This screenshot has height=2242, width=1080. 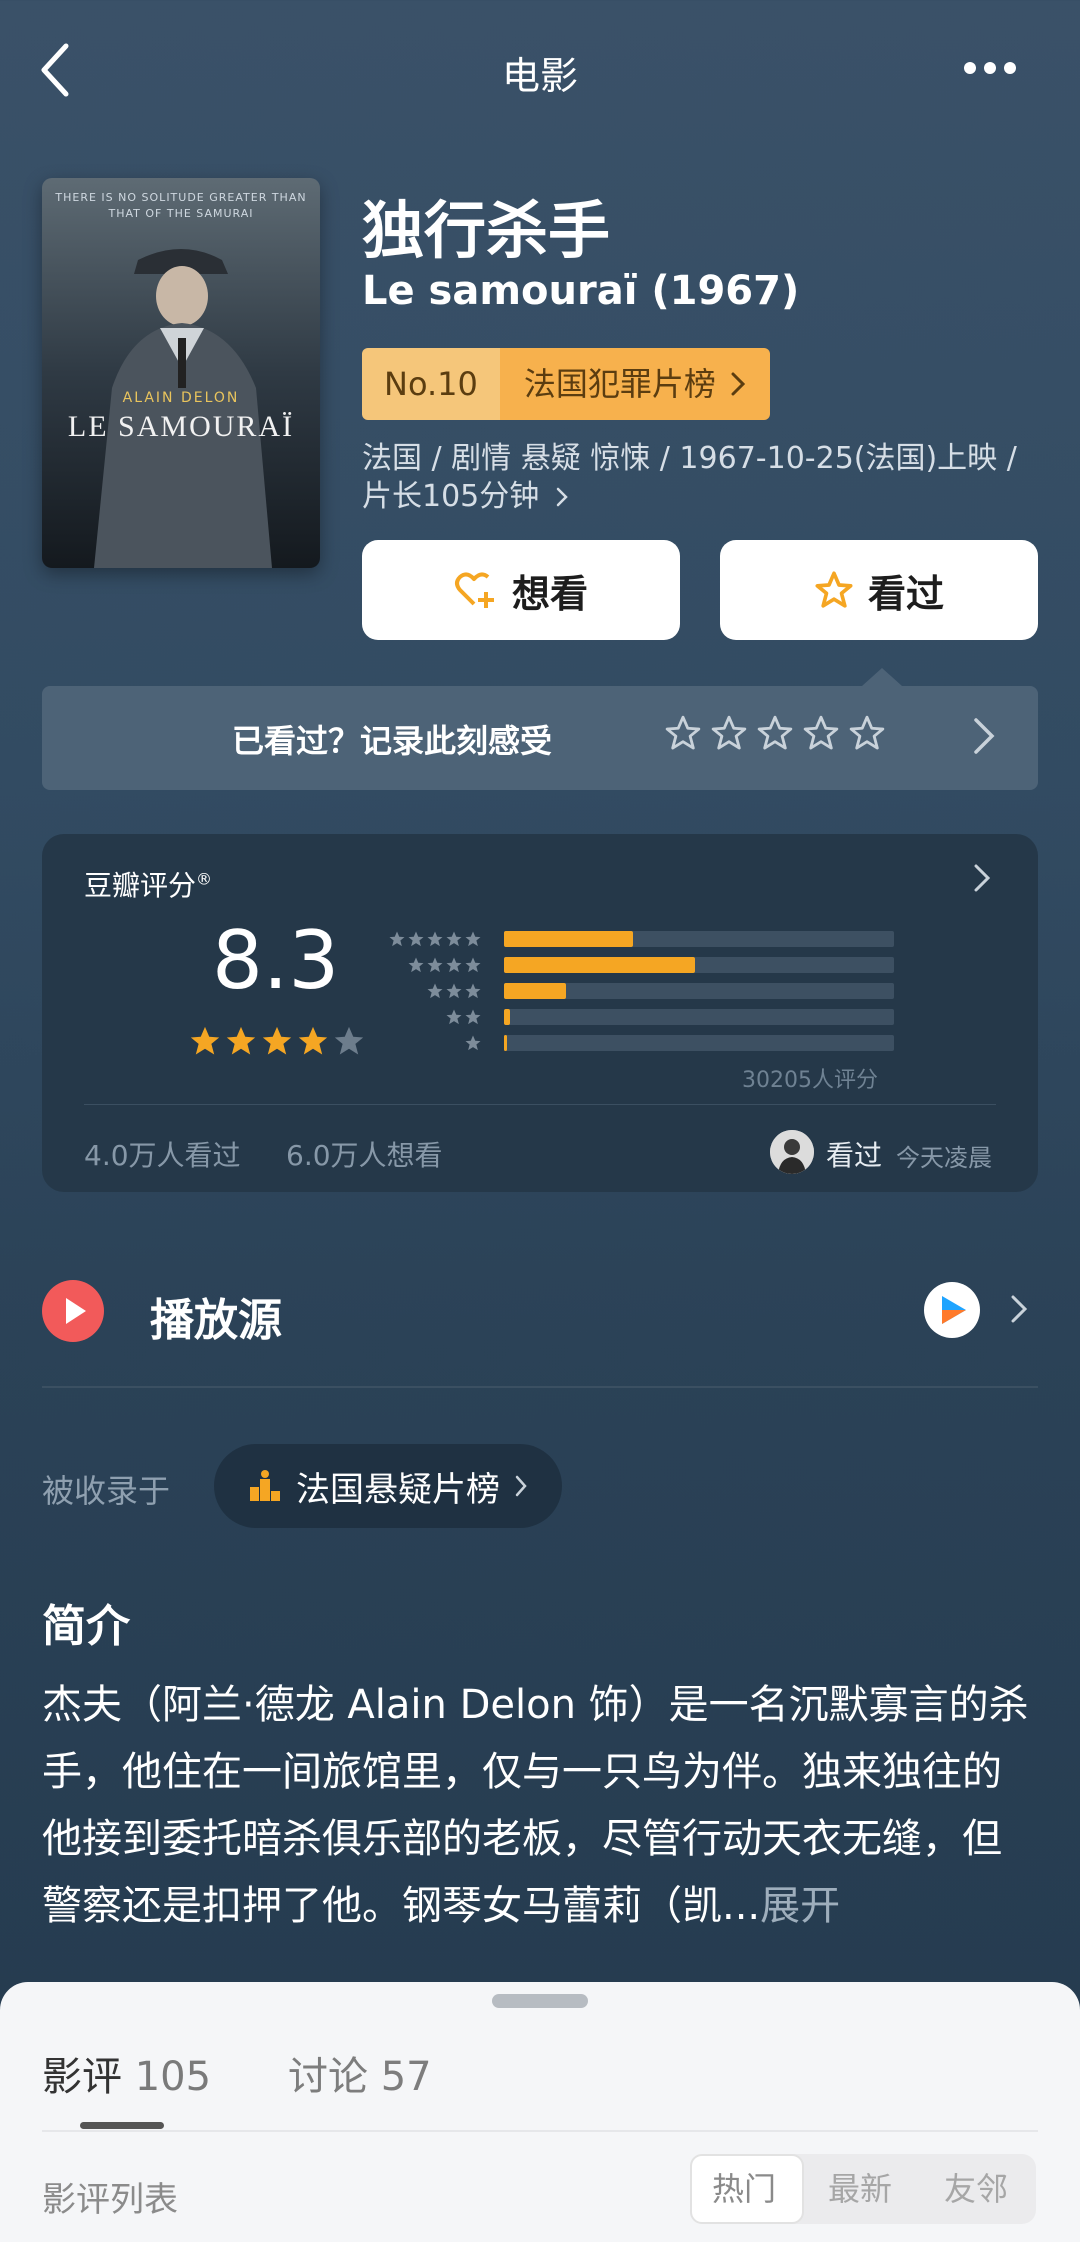 I want to click on top-bar: 电影, so click(x=540, y=70).